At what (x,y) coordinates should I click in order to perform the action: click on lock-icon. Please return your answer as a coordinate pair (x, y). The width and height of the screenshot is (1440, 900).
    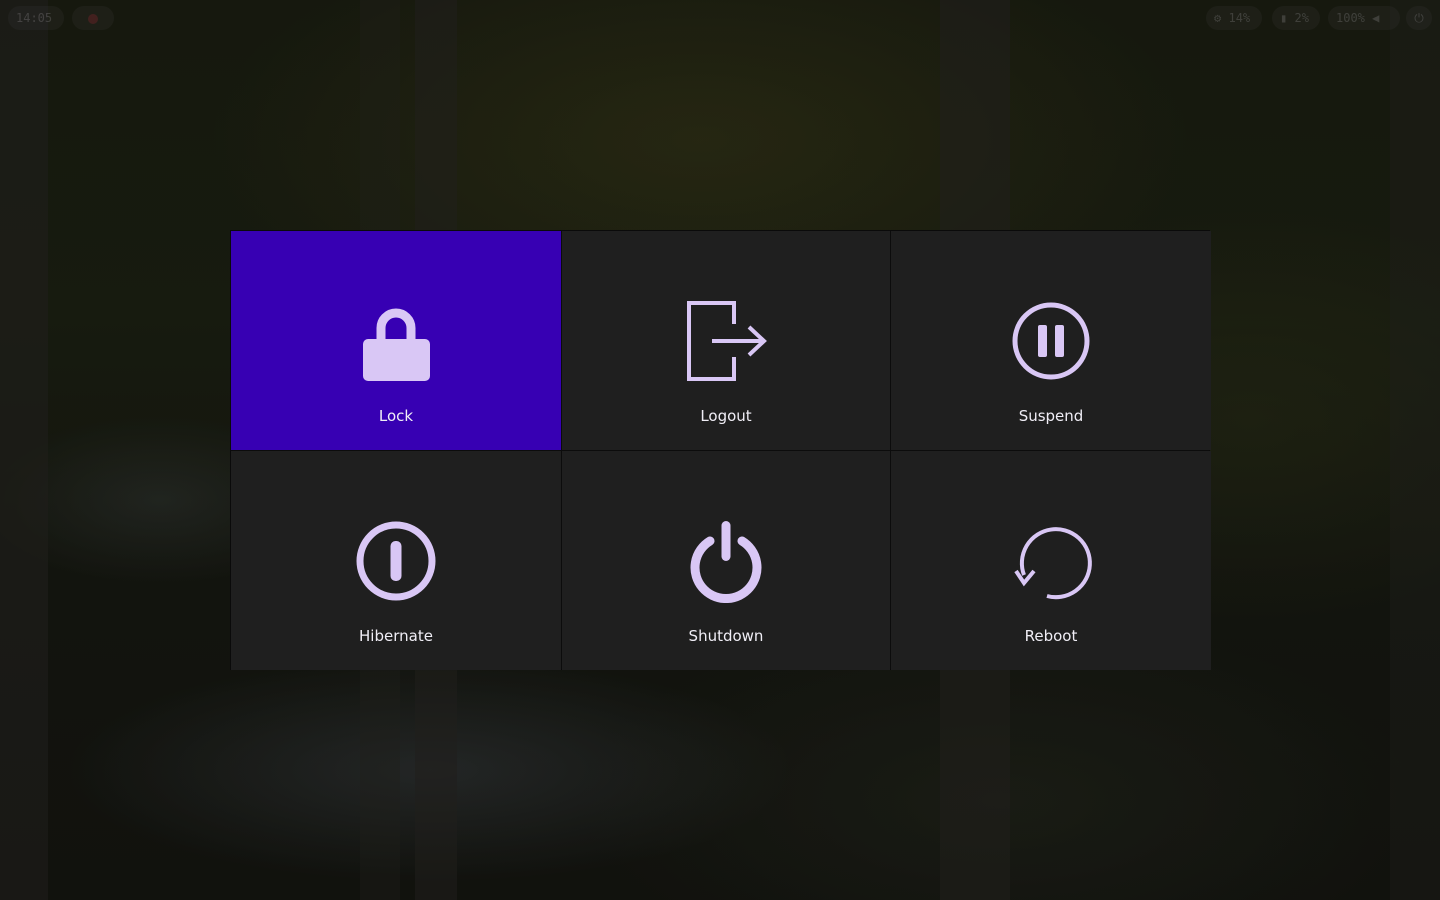
    Looking at the image, I should click on (396, 341).